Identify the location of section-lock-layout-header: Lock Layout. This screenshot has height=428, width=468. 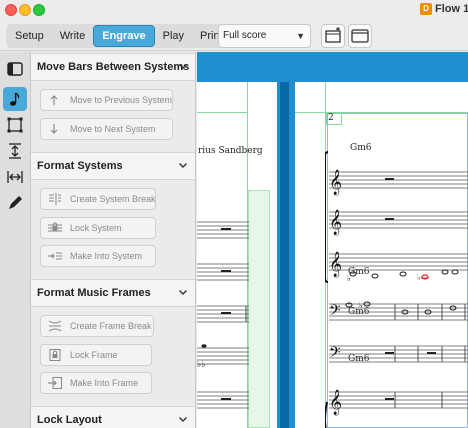
(113, 417).